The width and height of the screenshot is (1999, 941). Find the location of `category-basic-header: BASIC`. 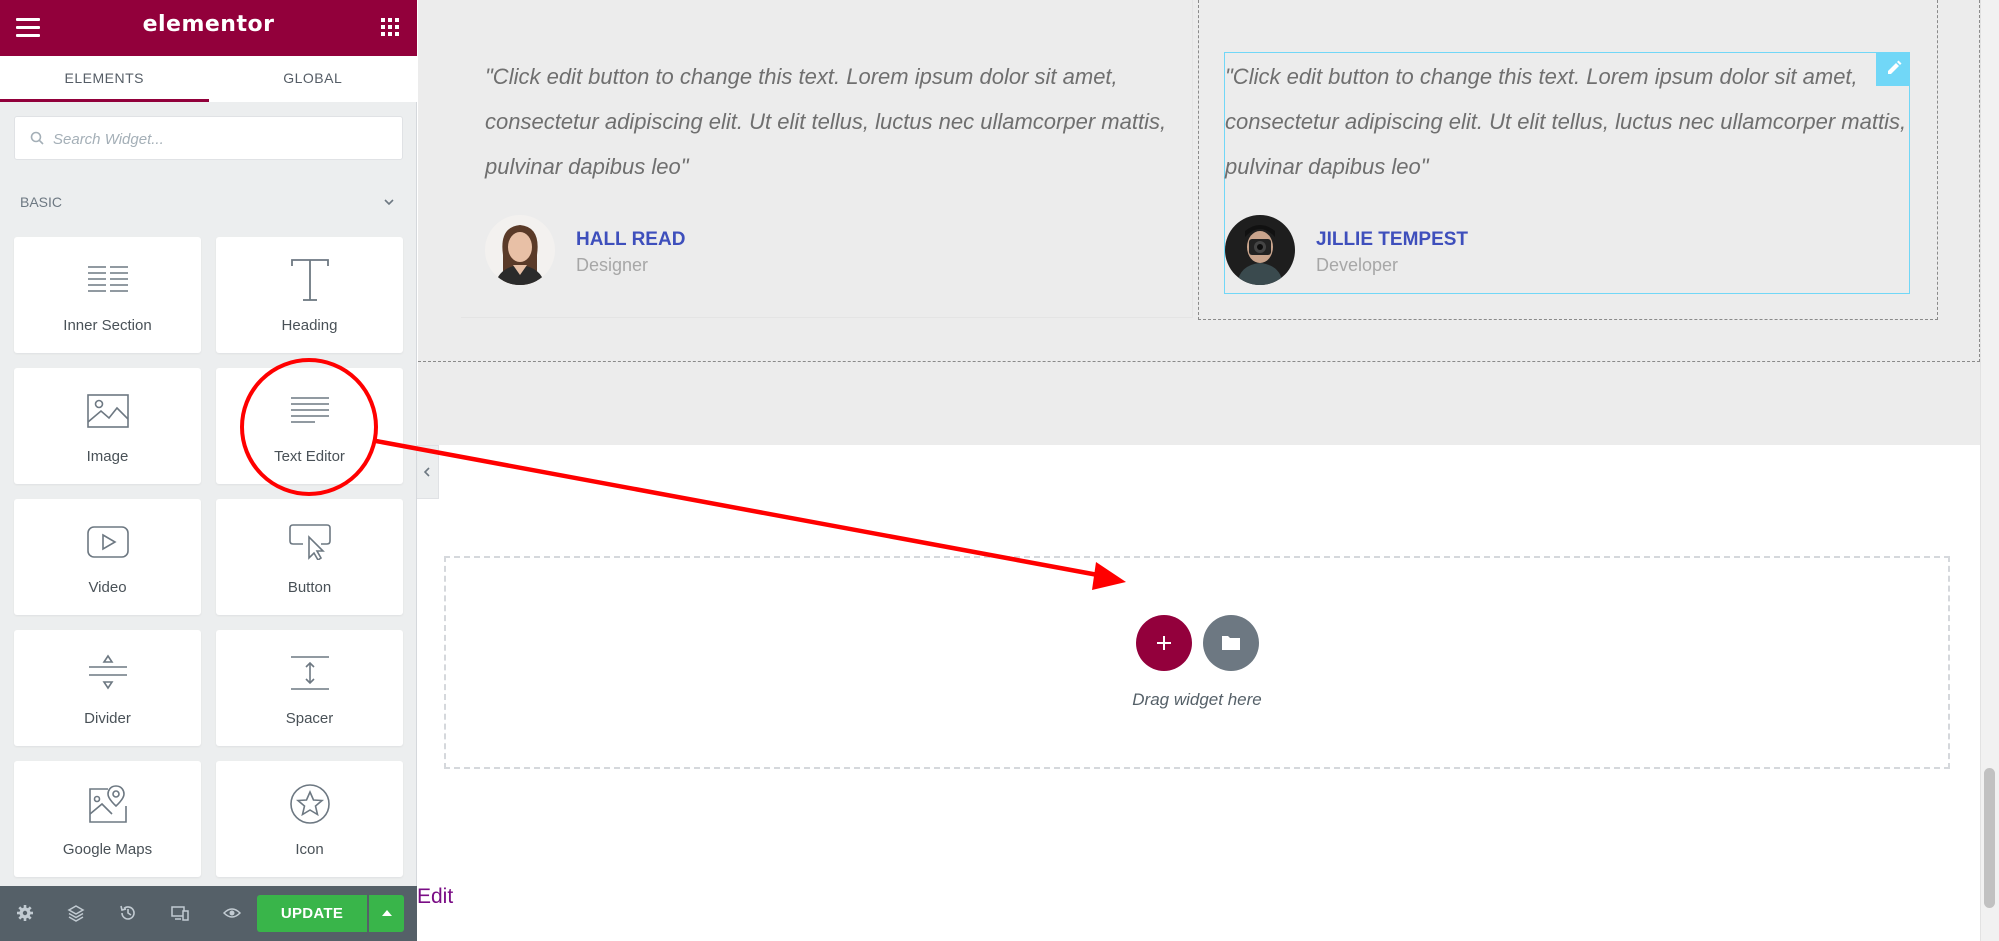

category-basic-header: BASIC is located at coordinates (207, 204).